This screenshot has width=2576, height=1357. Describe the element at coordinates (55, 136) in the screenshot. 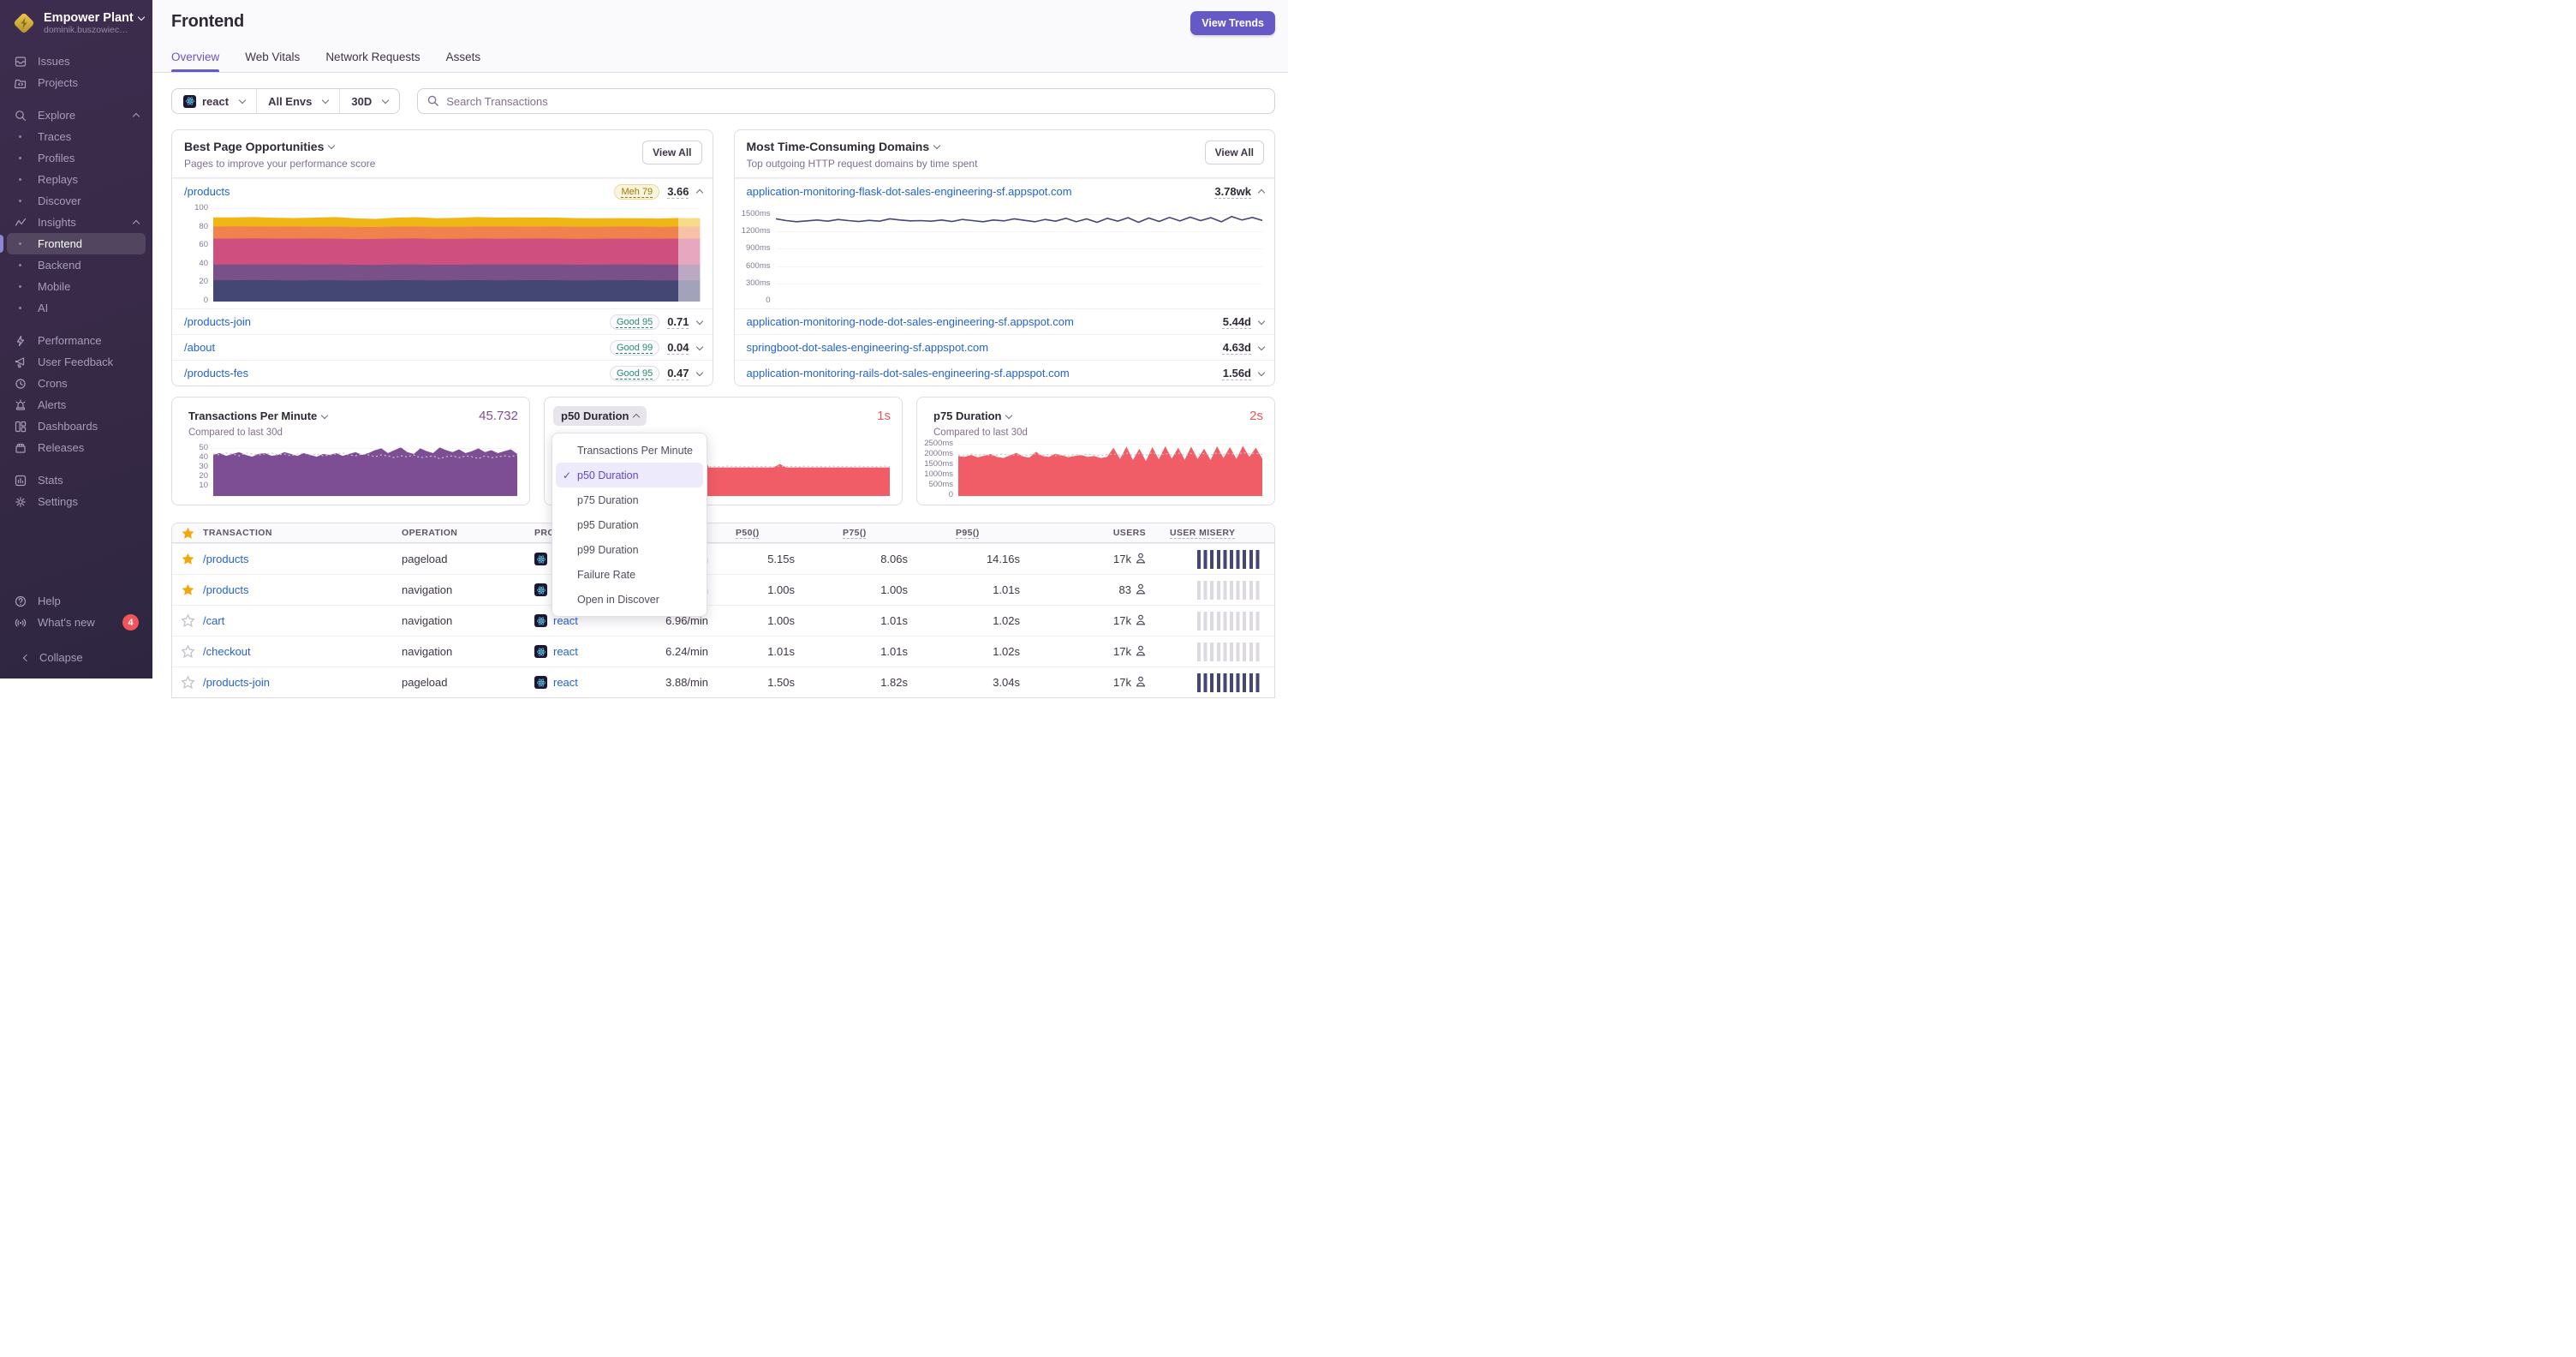

I see `sidebar-item-label: Traces` at that location.